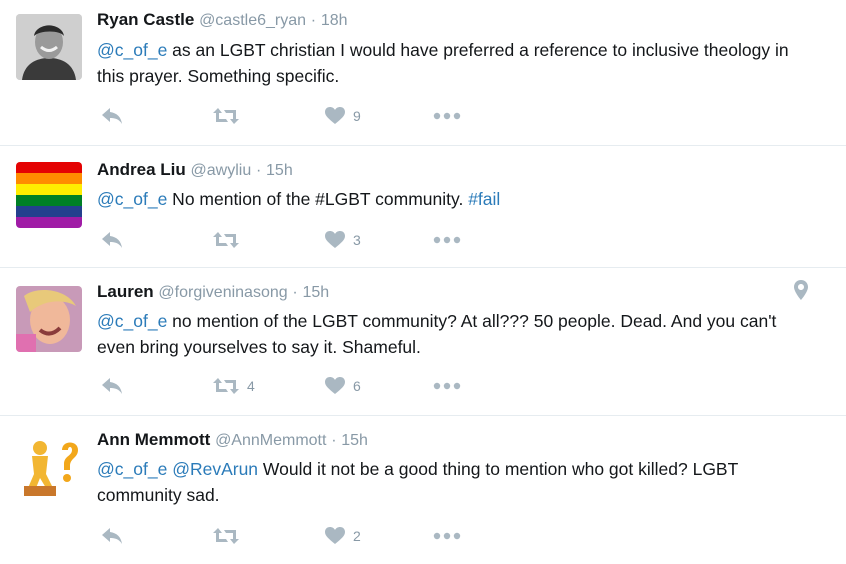  What do you see at coordinates (357, 240) in the screenshot?
I see `like-count: 3` at bounding box center [357, 240].